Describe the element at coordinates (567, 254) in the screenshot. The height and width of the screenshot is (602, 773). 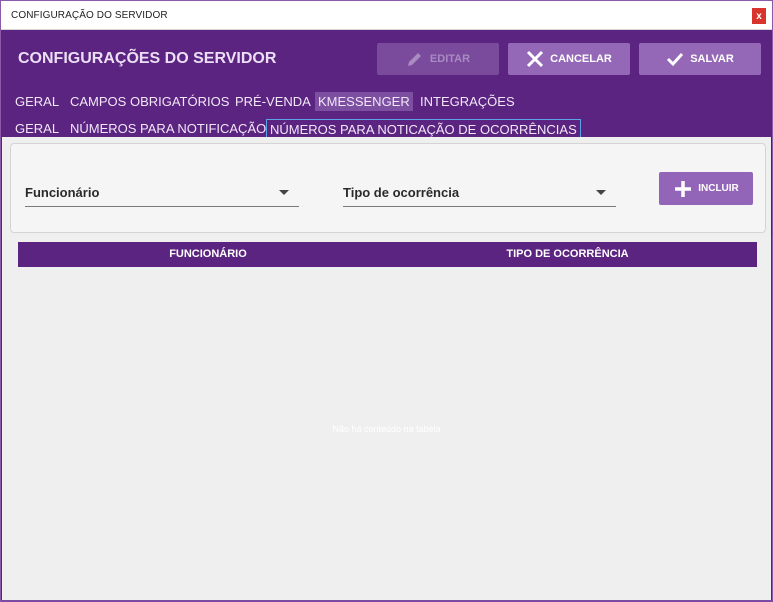
I see `column-header-occurrence-type: TIPO DE OCORRÊNCIA` at that location.